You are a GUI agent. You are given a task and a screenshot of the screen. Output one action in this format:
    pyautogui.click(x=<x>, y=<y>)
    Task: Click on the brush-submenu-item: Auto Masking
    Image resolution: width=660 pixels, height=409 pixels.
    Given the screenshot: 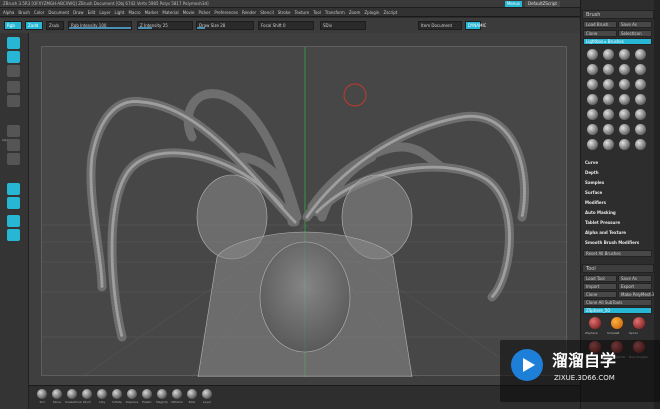 What is the action you would take?
    pyautogui.click(x=600, y=212)
    